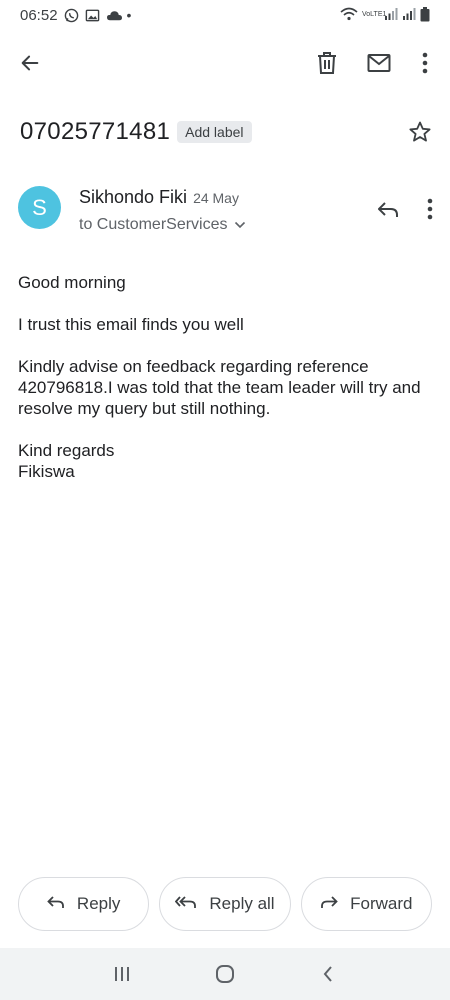 The image size is (450, 1000). I want to click on sender-line: Sikhondo Fiki 24 May, so click(159, 197).